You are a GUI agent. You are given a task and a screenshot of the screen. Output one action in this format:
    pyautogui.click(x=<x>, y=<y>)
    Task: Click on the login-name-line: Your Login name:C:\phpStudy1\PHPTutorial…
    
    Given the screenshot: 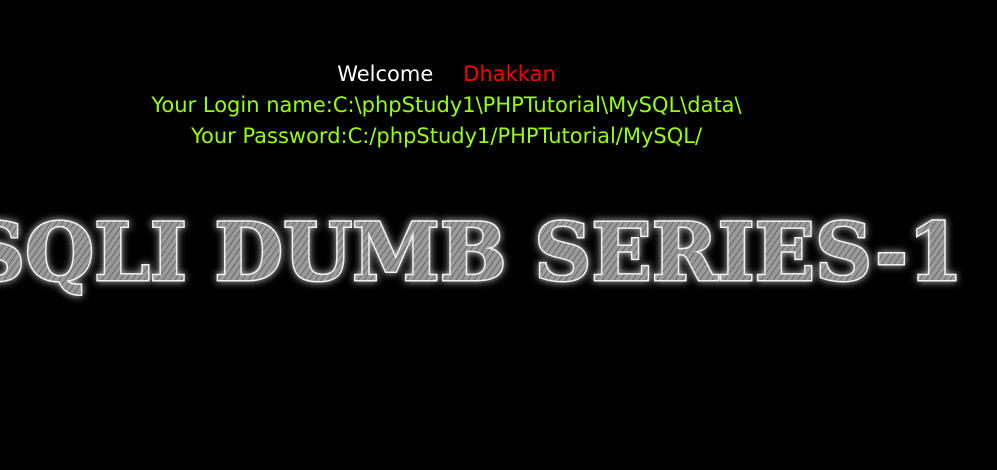 What is the action you would take?
    pyautogui.click(x=446, y=105)
    